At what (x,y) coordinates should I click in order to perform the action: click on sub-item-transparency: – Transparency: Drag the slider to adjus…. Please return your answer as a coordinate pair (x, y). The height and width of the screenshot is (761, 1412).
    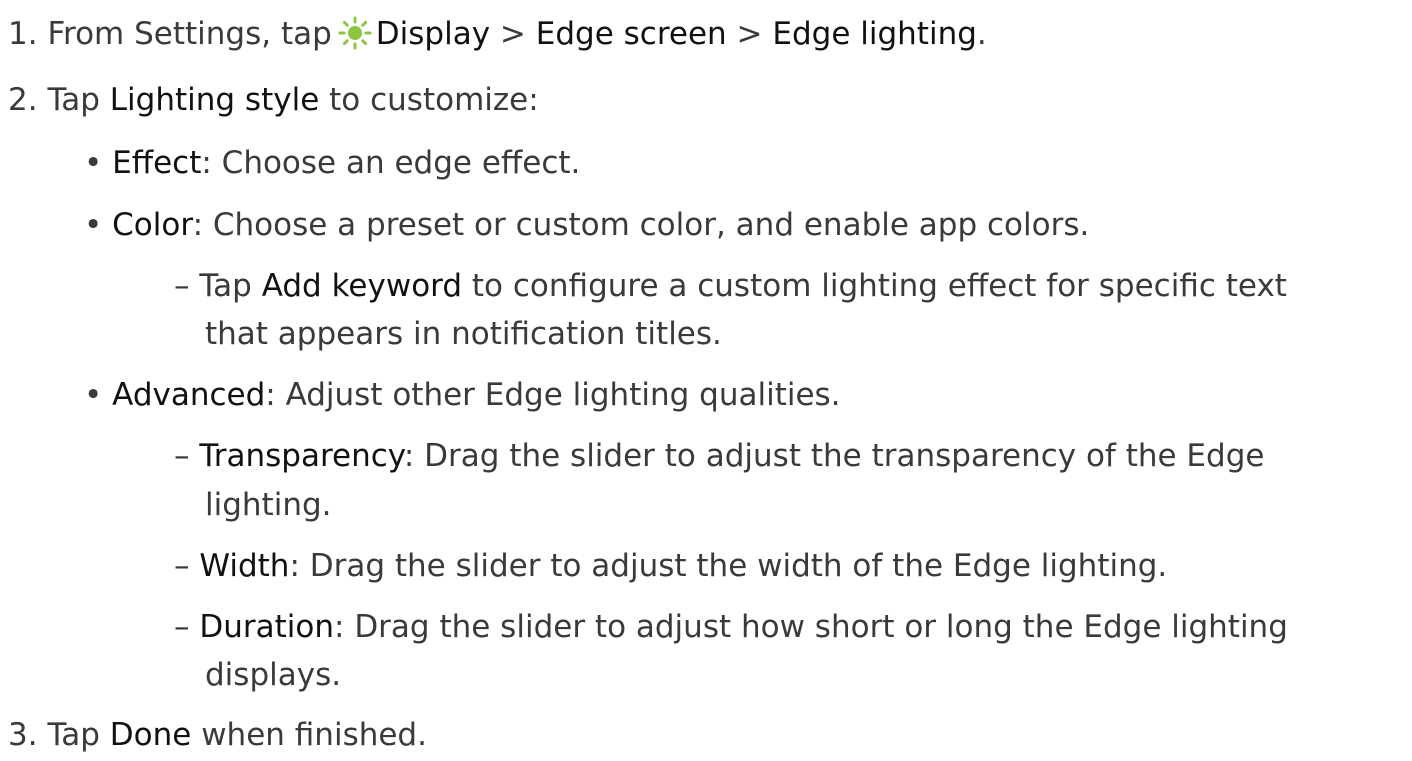
    Looking at the image, I should click on (719, 456).